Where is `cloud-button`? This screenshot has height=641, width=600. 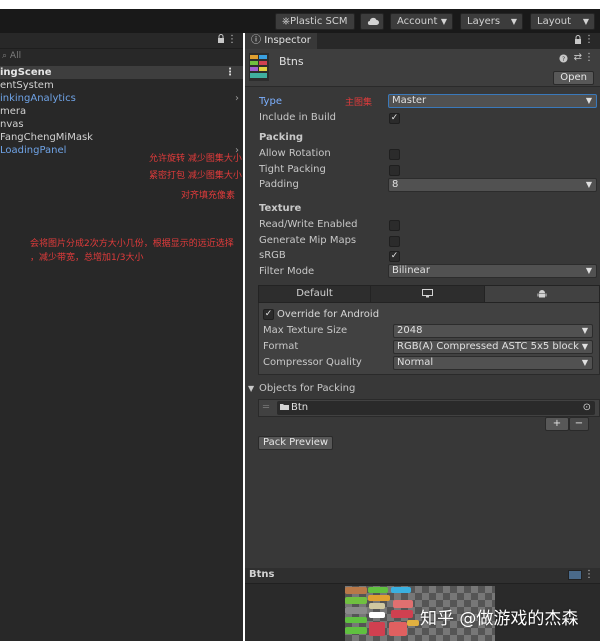
cloud-button is located at coordinates (372, 21).